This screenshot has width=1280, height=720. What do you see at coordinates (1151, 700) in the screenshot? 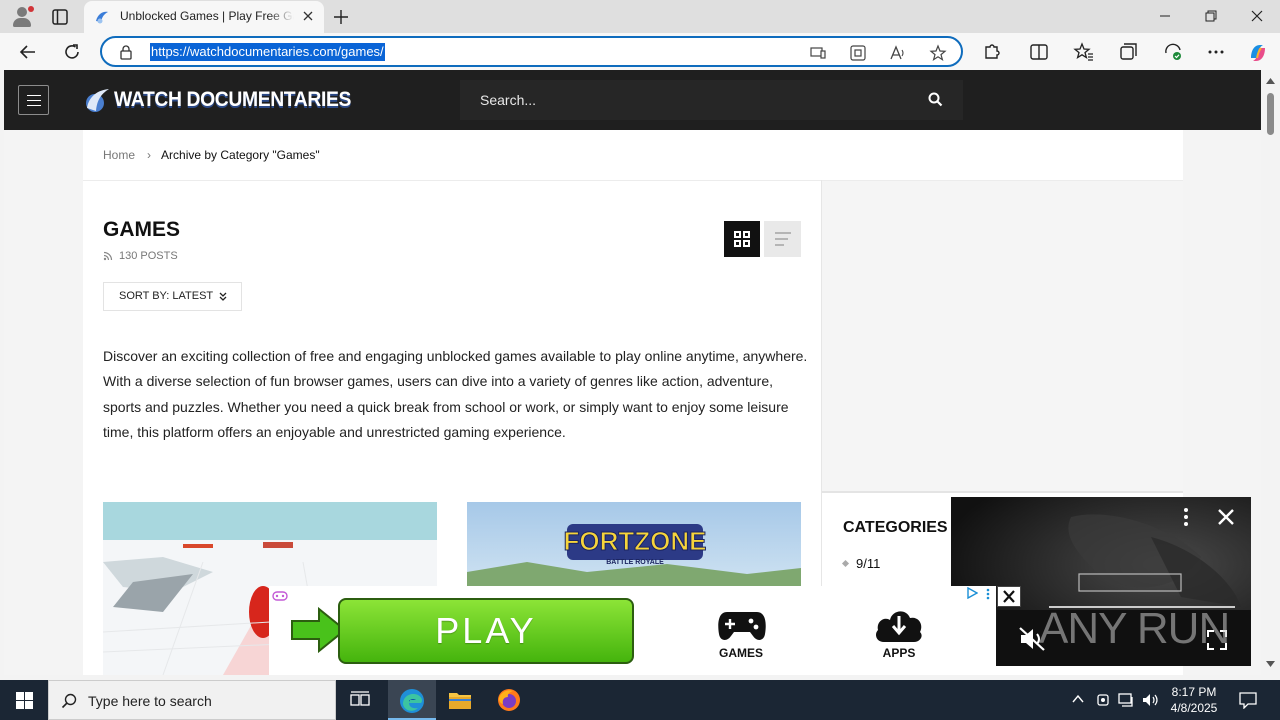
I see `volume-icon` at bounding box center [1151, 700].